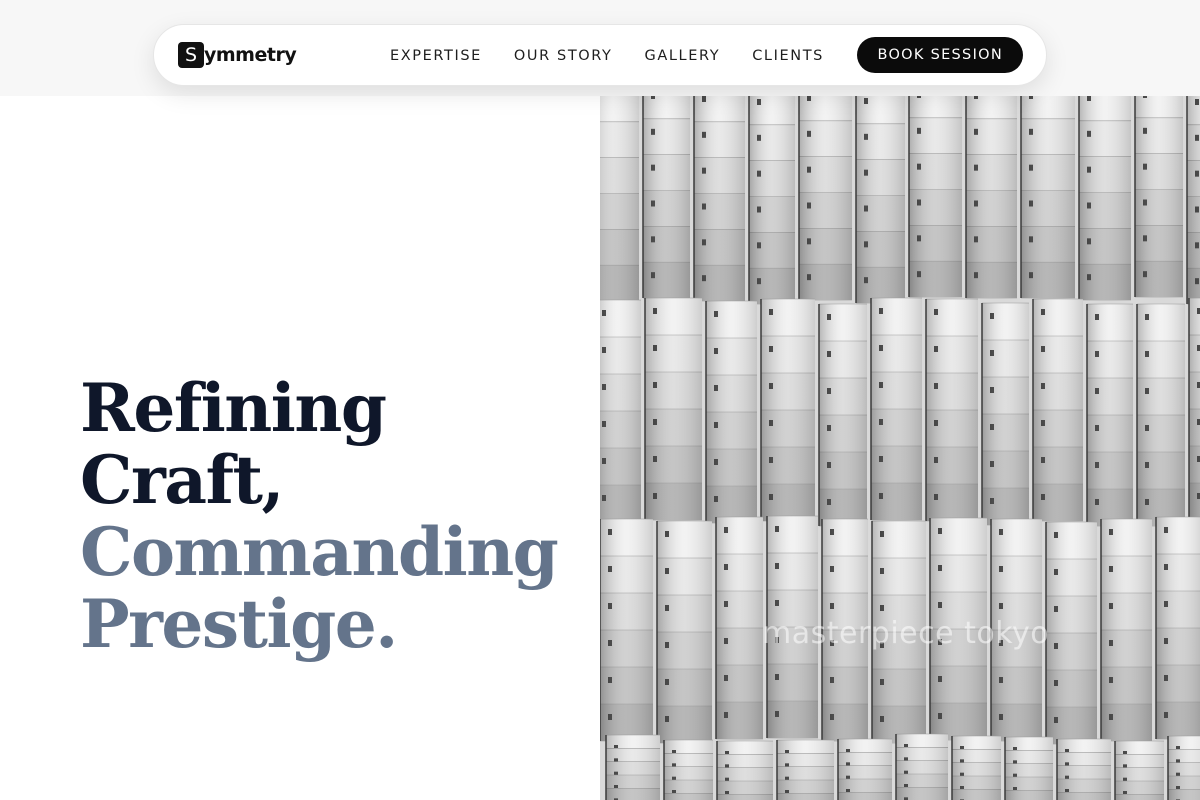 The height and width of the screenshot is (800, 1200). Describe the element at coordinates (319, 552) in the screenshot. I see `hero-line-3: Commanding` at that location.